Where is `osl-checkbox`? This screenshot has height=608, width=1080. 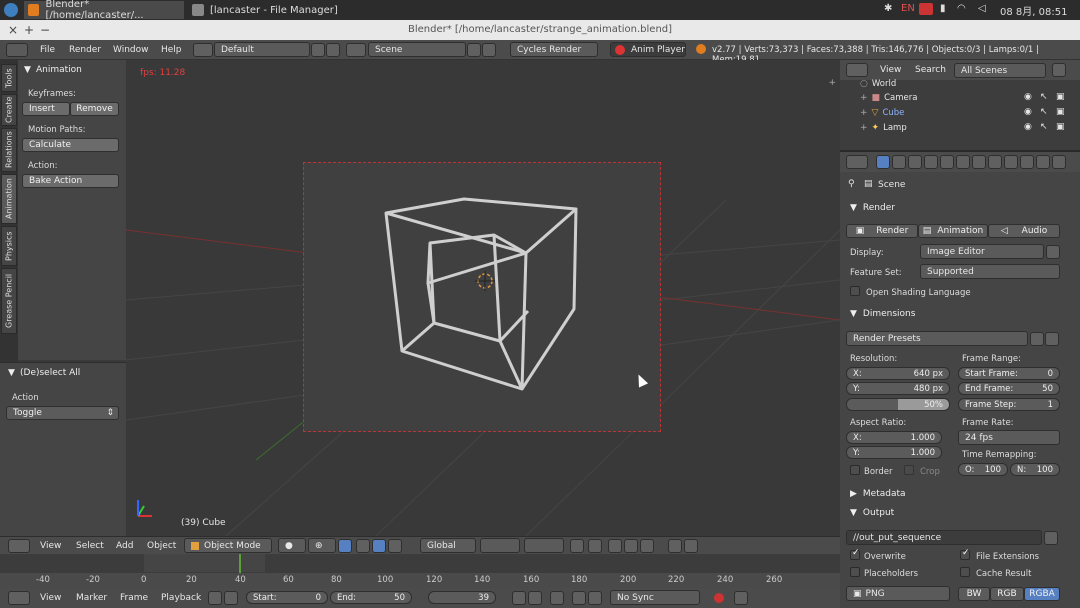 osl-checkbox is located at coordinates (855, 291).